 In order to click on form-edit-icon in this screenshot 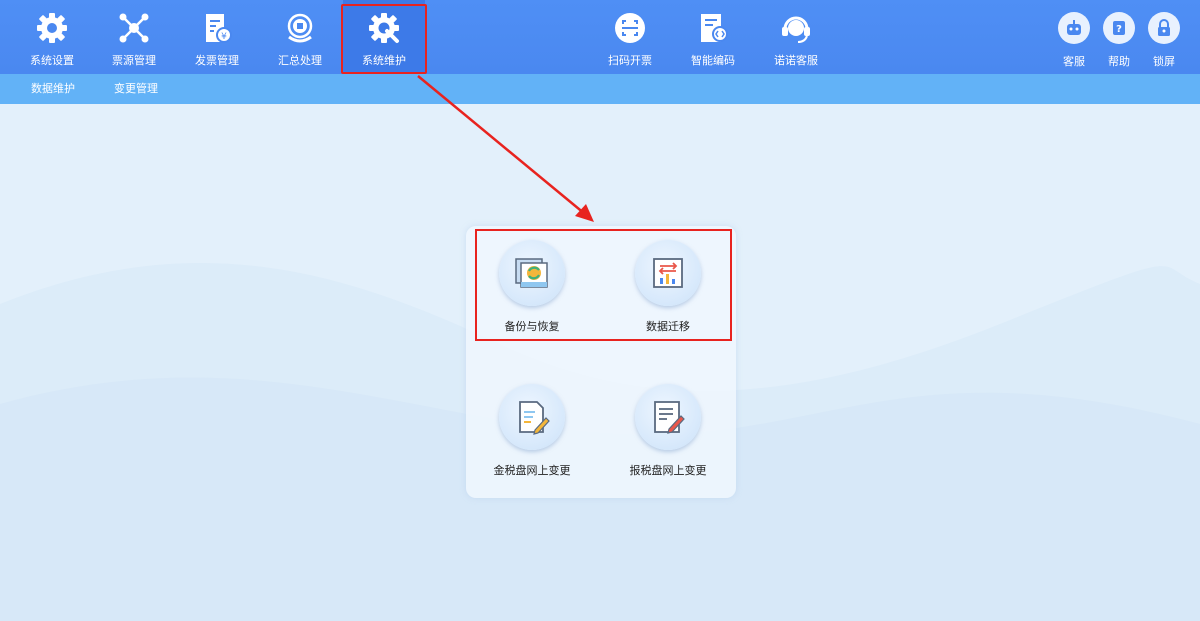, I will do `click(668, 417)`.